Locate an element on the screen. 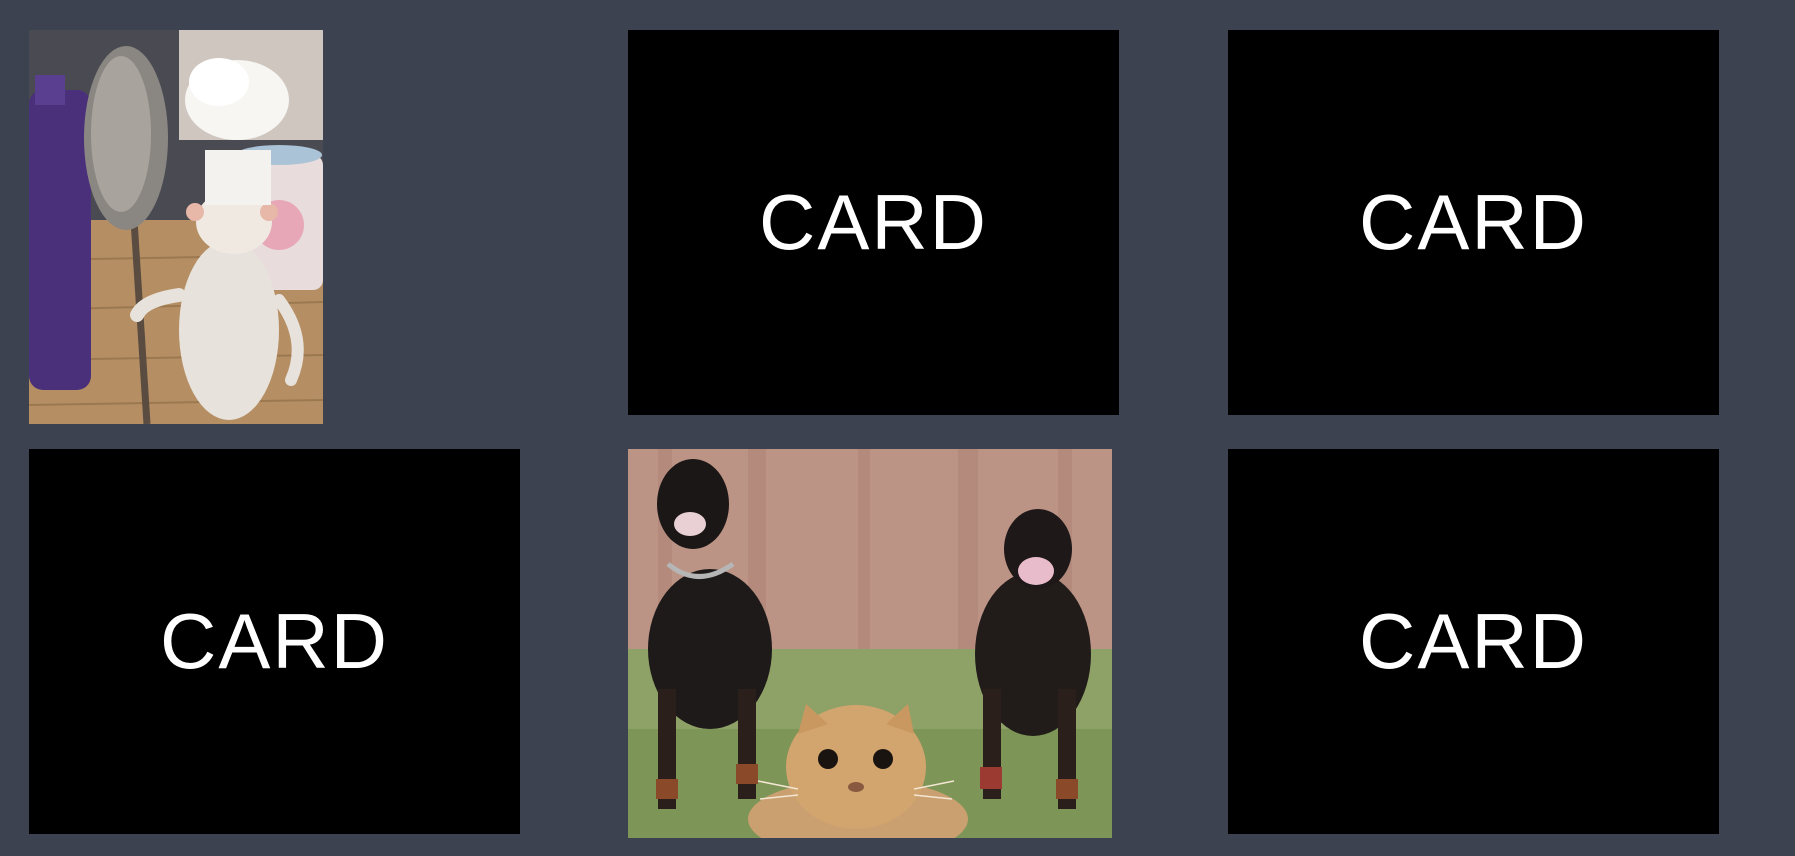 Image resolution: width=1795 pixels, height=856 pixels. card-face-up-dogs-chasing-cat is located at coordinates (870, 643).